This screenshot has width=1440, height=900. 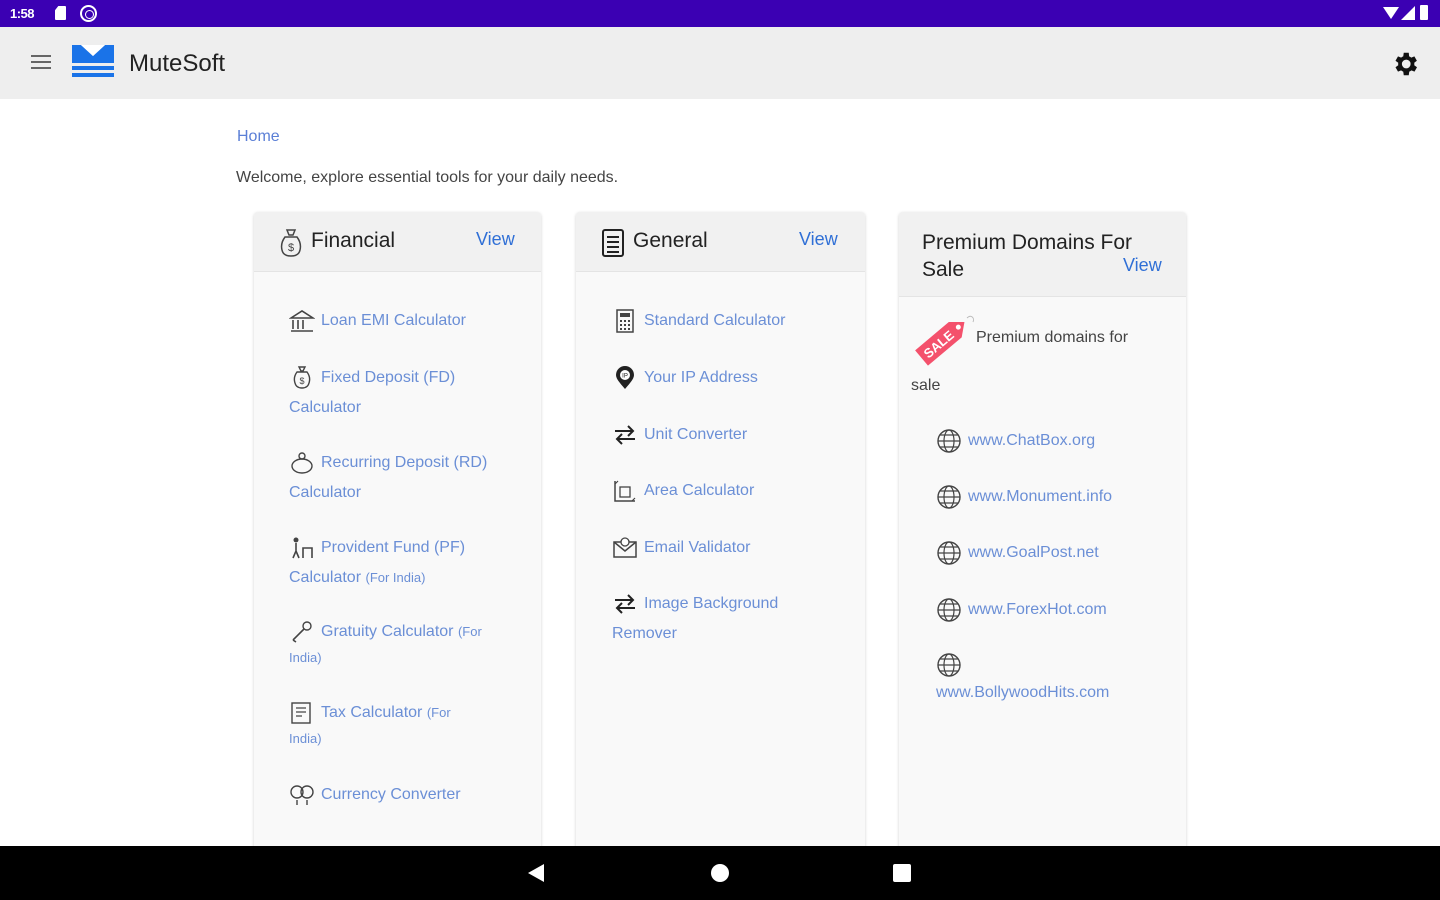 What do you see at coordinates (353, 240) in the screenshot?
I see `financial-title: Financial` at bounding box center [353, 240].